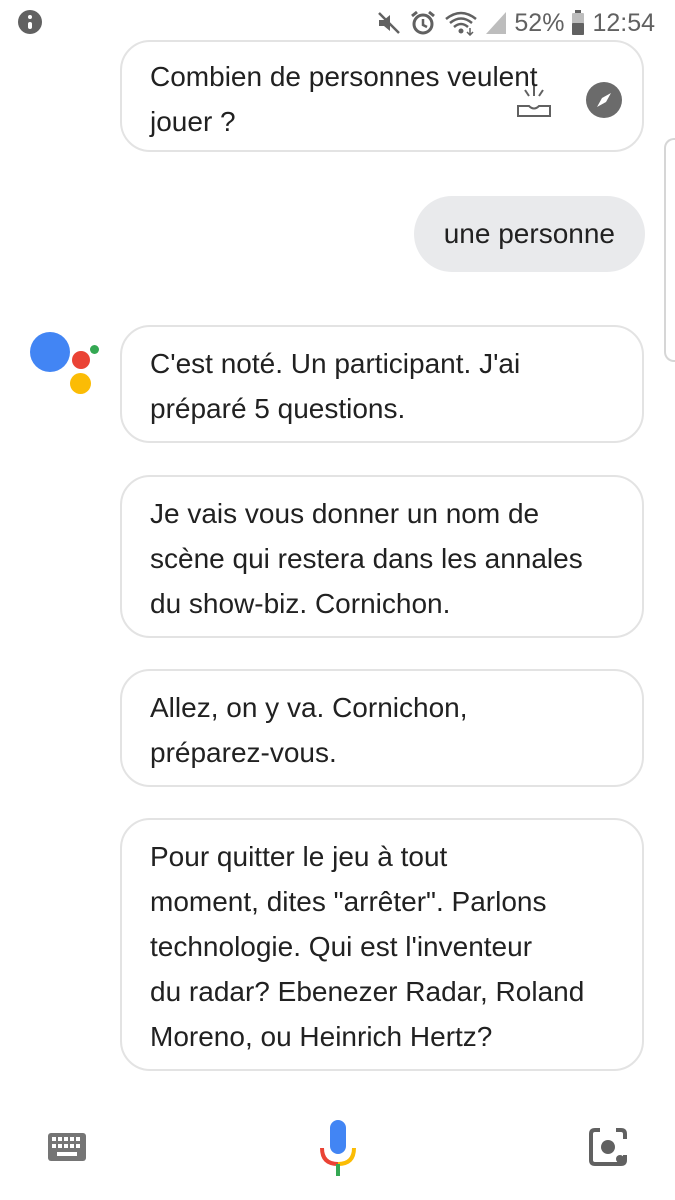 The image size is (675, 1200). Describe the element at coordinates (366, 558) in the screenshot. I see `message-line: scène qui restera dans les annales` at that location.